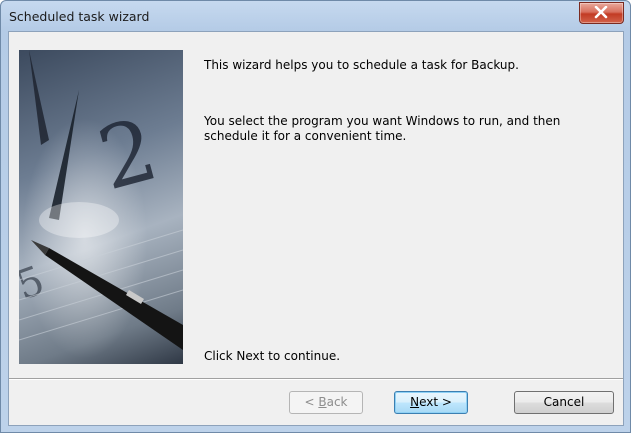 Image resolution: width=631 pixels, height=433 pixels. I want to click on next-rest: ext >, so click(435, 402).